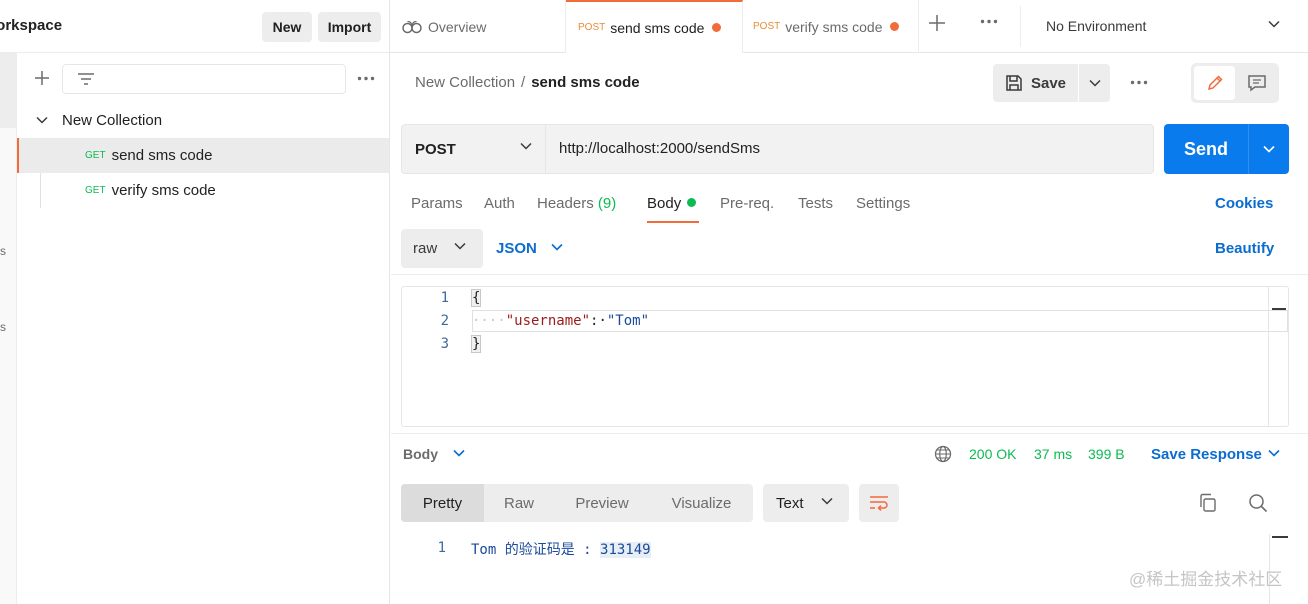 The image size is (1308, 604). Describe the element at coordinates (1206, 454) in the screenshot. I see `save-response-button: Save Response` at that location.